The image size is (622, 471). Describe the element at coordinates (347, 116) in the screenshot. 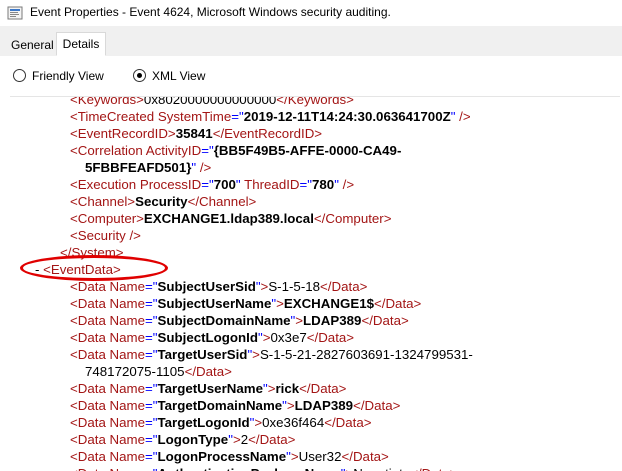

I see `xml-token: 2019-12-11T14:24:30.063641700Z` at that location.